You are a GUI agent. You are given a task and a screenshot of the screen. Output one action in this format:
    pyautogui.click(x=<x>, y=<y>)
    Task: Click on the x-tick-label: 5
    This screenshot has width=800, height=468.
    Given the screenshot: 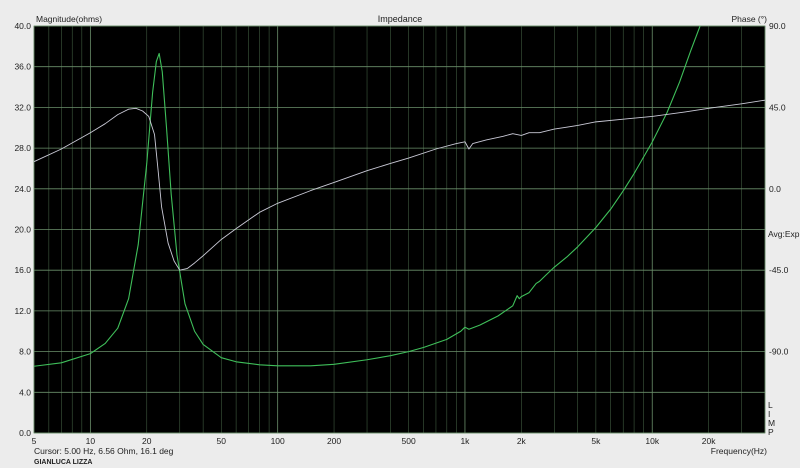 What is the action you would take?
    pyautogui.click(x=34, y=441)
    